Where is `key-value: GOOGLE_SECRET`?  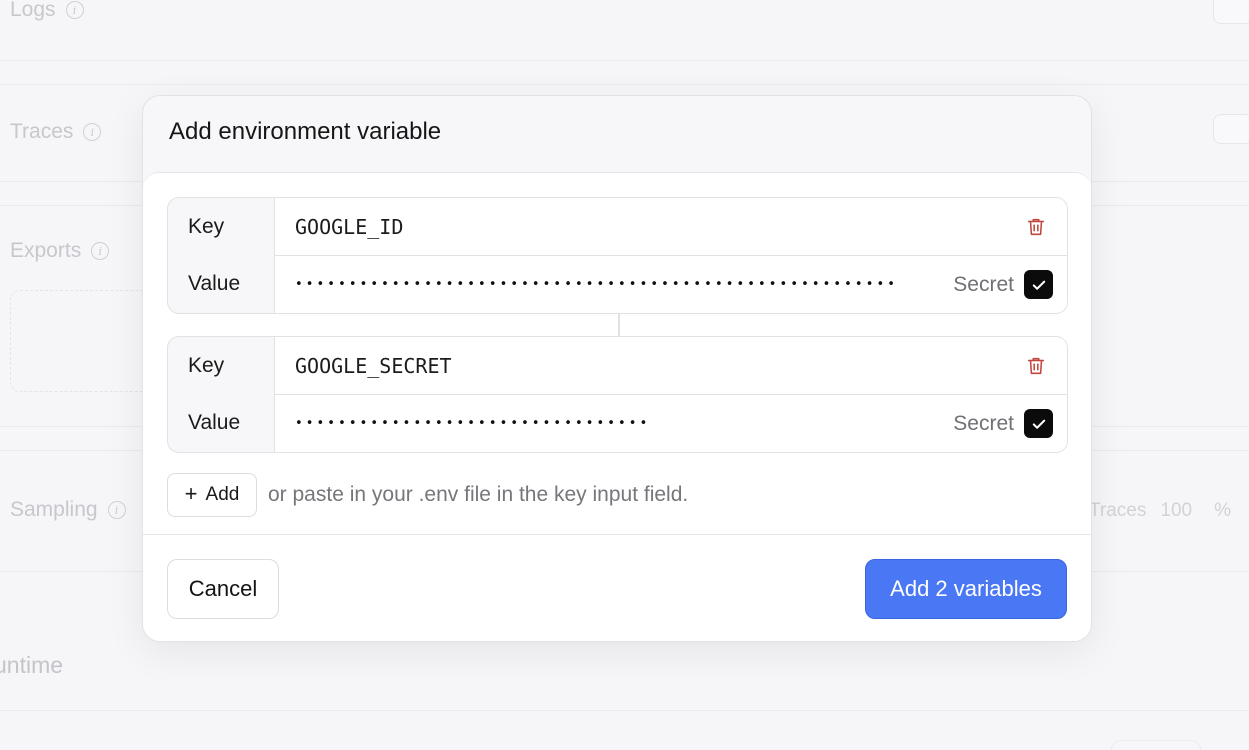
key-value: GOOGLE_SECRET is located at coordinates (373, 366).